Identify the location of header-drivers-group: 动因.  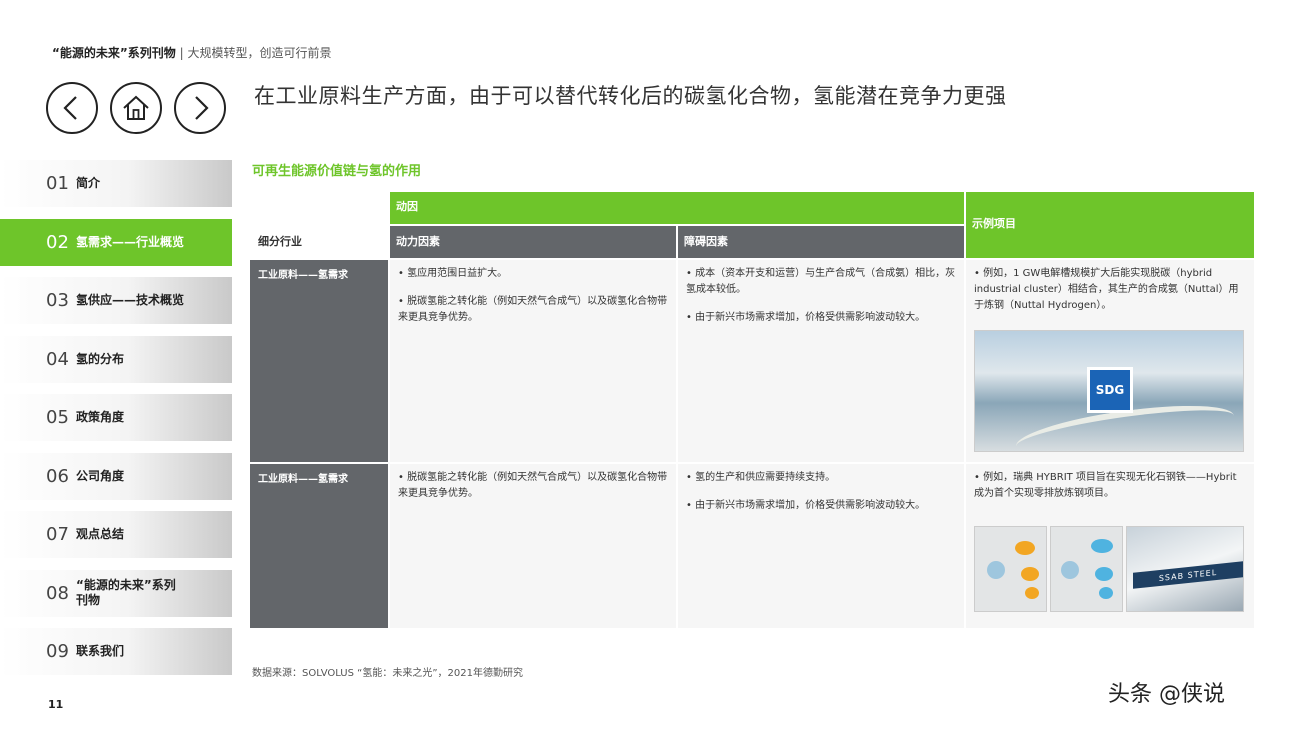
(677, 208).